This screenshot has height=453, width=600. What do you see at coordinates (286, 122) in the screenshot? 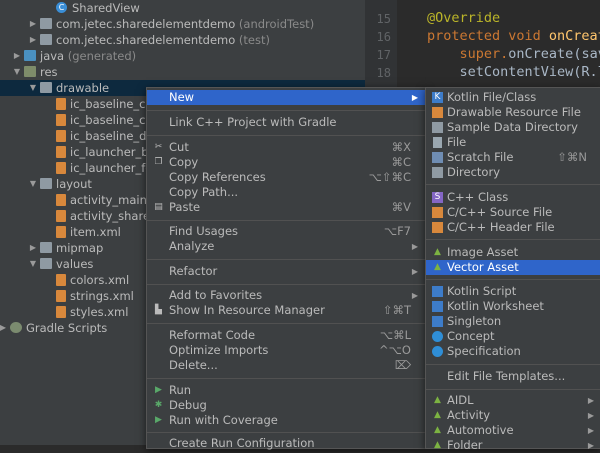
I see `menu-item-link-cpp: Link C++ Project with Gradle` at bounding box center [286, 122].